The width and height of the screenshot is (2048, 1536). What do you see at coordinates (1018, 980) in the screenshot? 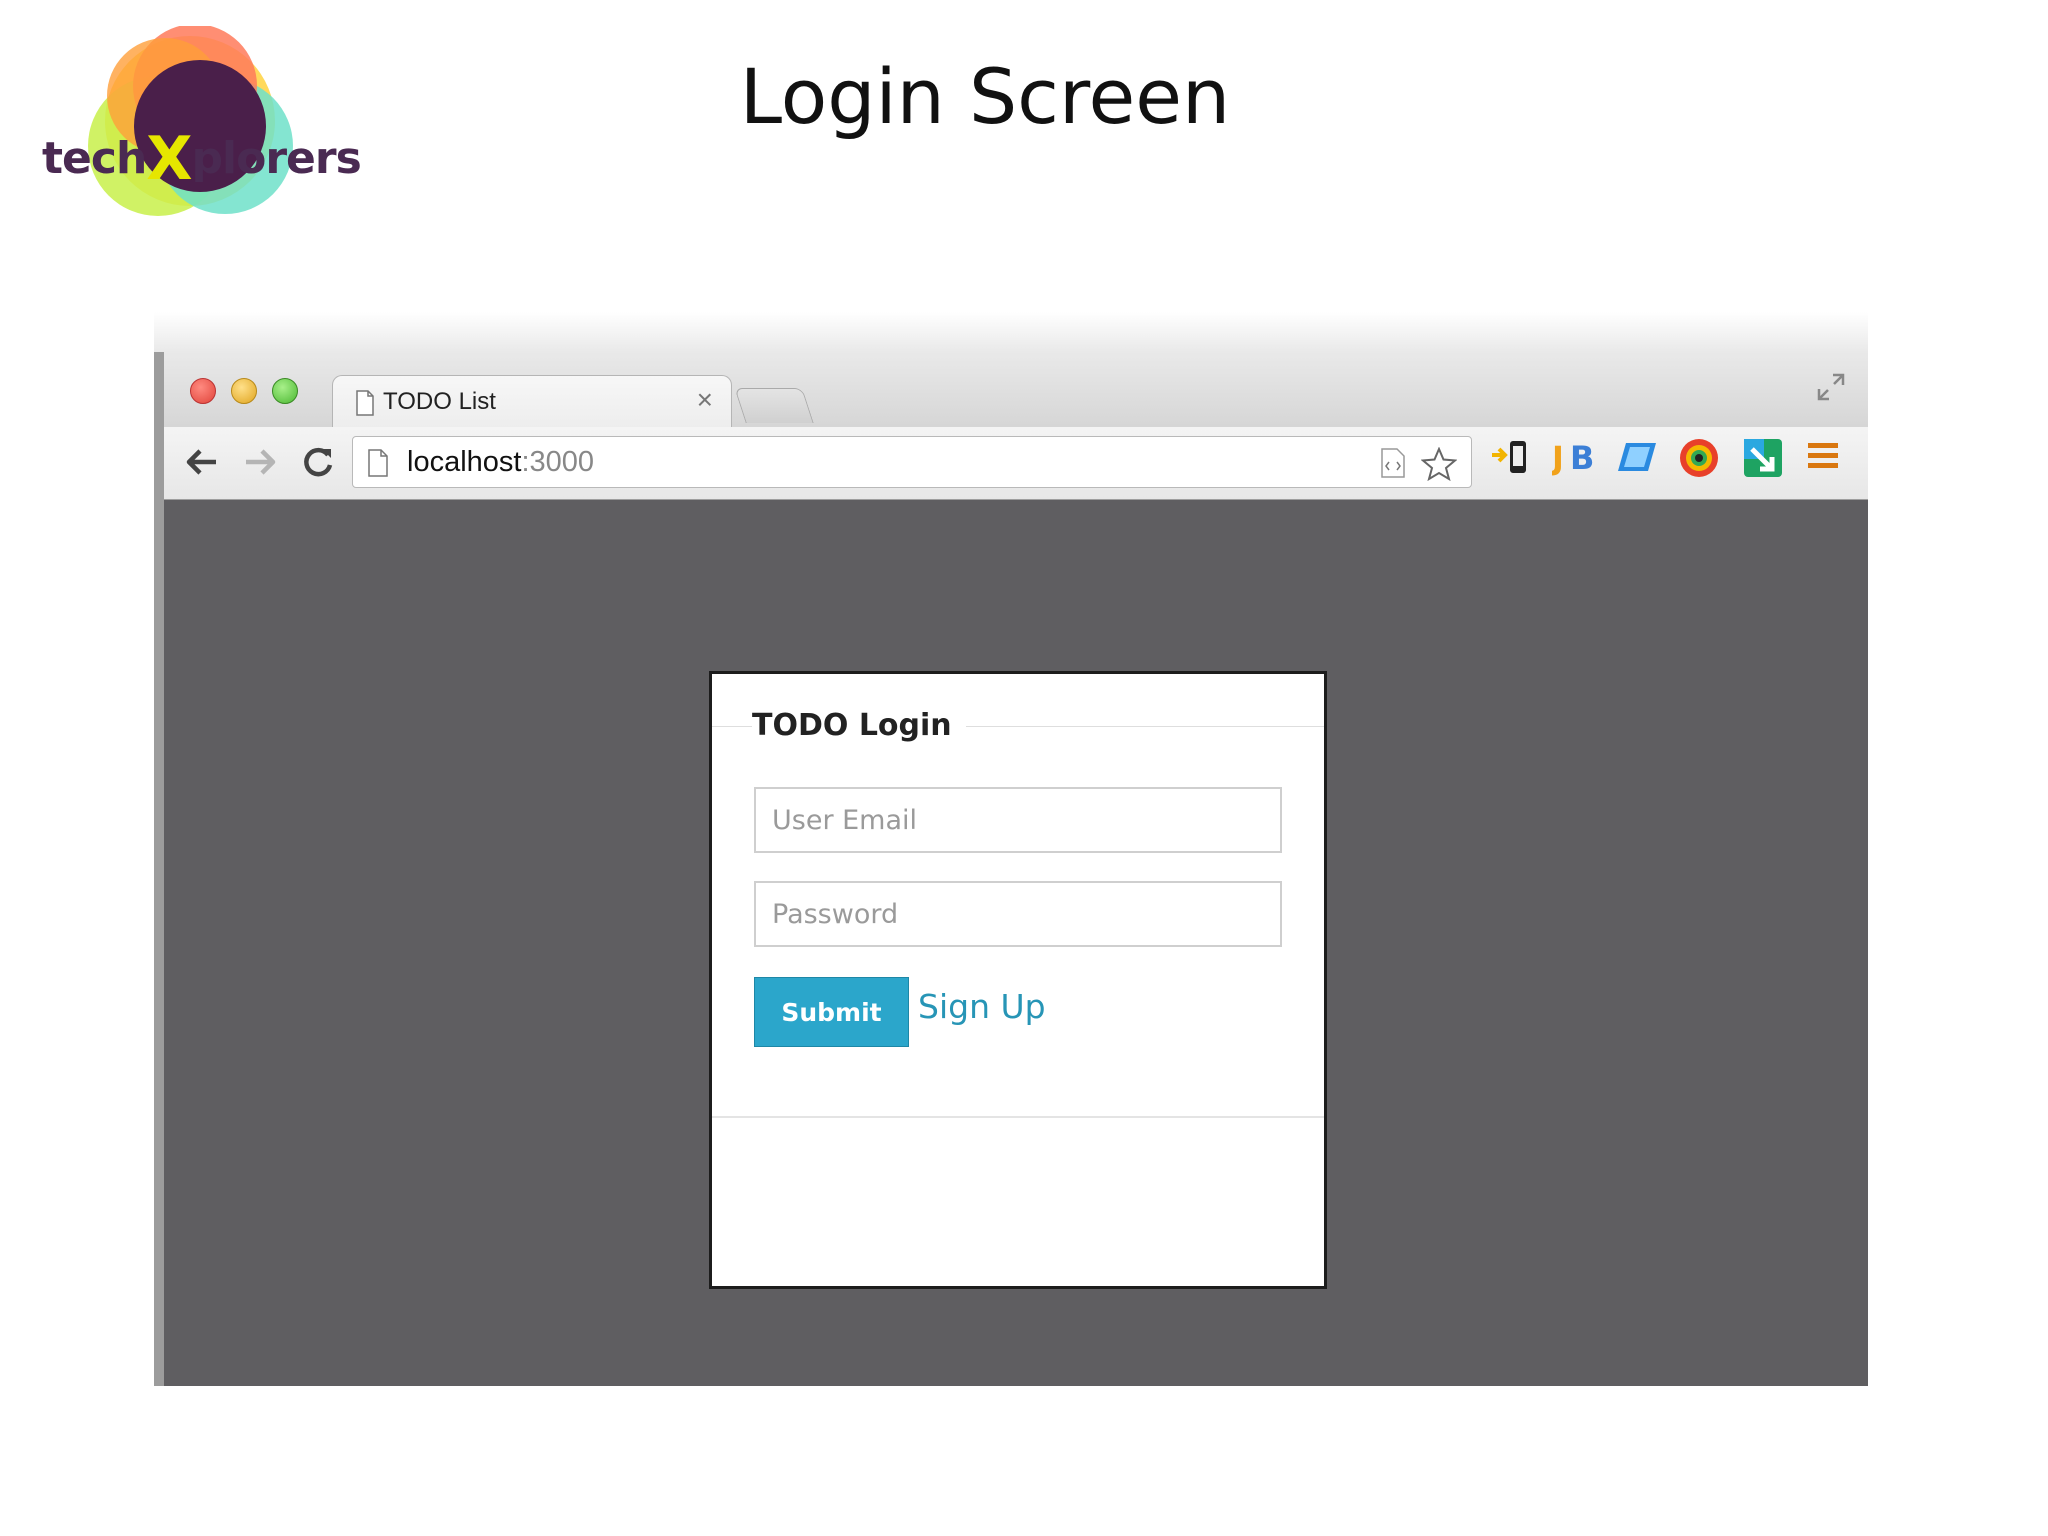
I see `login-card: TODO Login Submit Sign Up` at bounding box center [1018, 980].